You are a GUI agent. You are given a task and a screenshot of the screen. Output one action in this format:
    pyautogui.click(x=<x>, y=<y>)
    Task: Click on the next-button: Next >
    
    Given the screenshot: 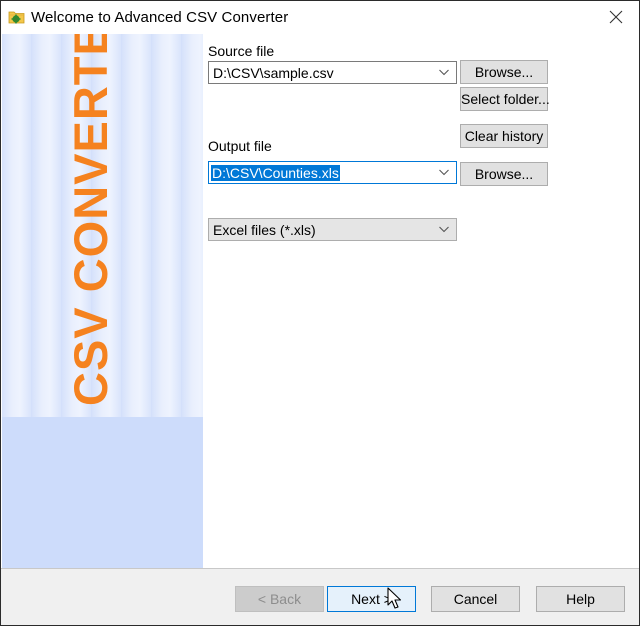 What is the action you would take?
    pyautogui.click(x=371, y=599)
    